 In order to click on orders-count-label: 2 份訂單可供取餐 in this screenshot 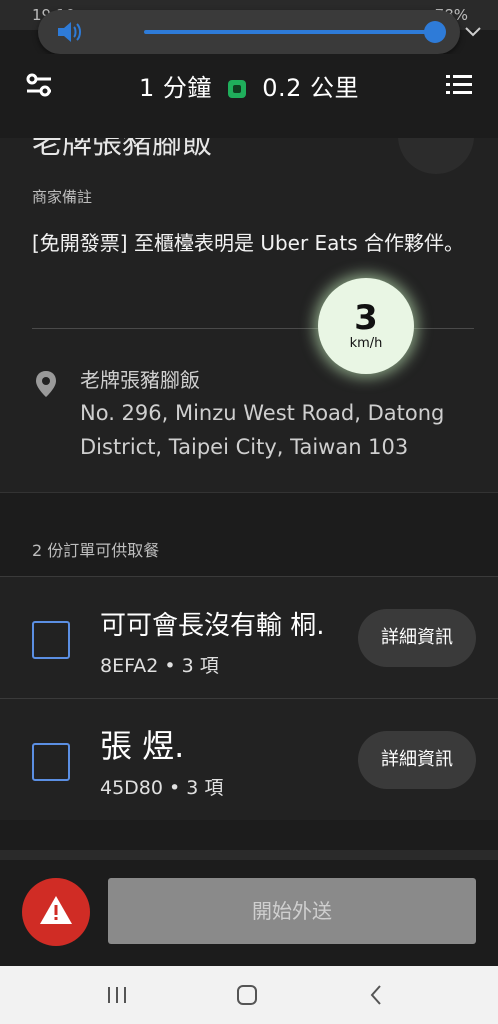, I will do `click(96, 550)`.